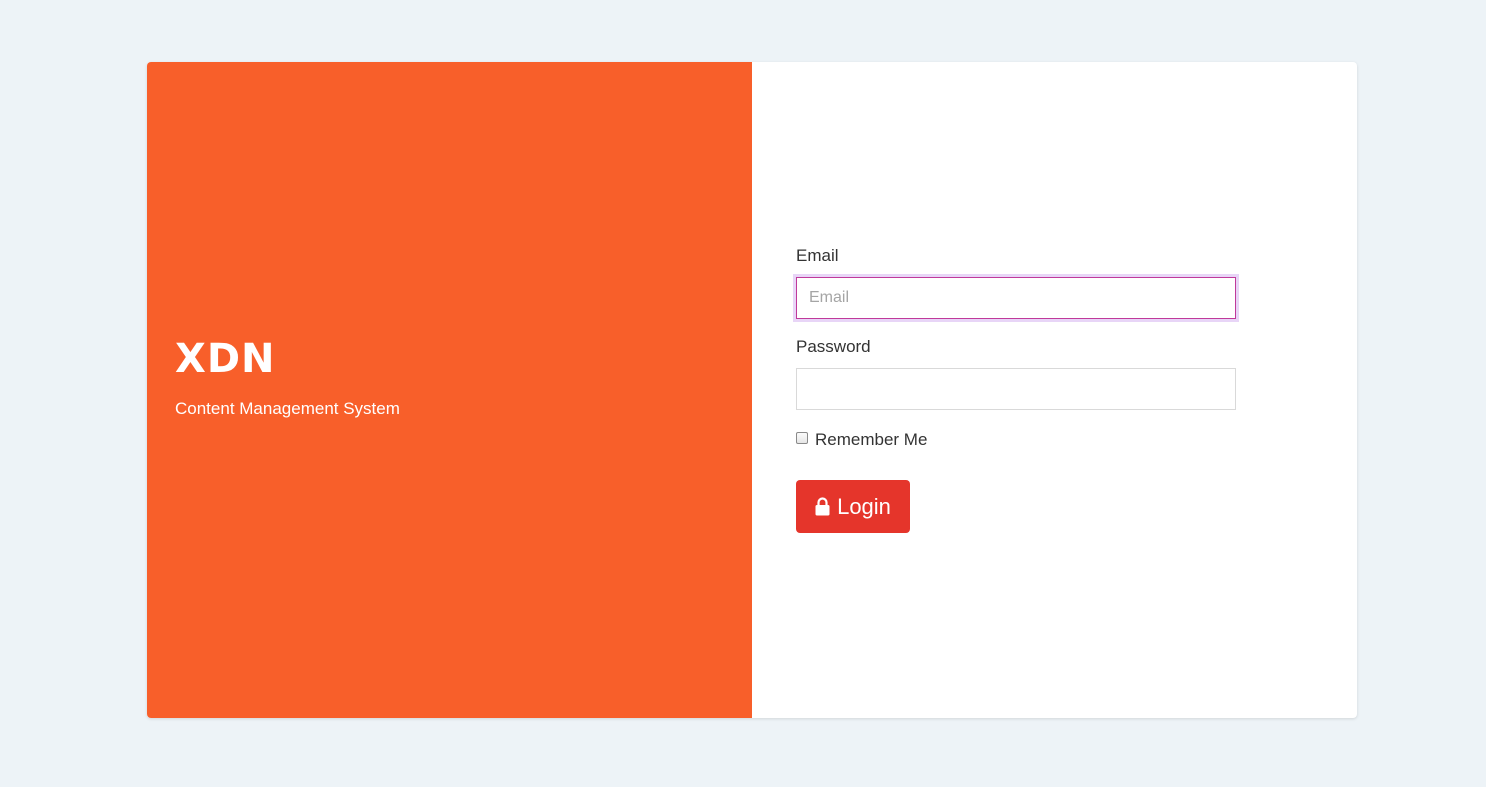 The width and height of the screenshot is (1486, 787). What do you see at coordinates (287, 408) in the screenshot?
I see `brand-subtitle: Content Management System` at bounding box center [287, 408].